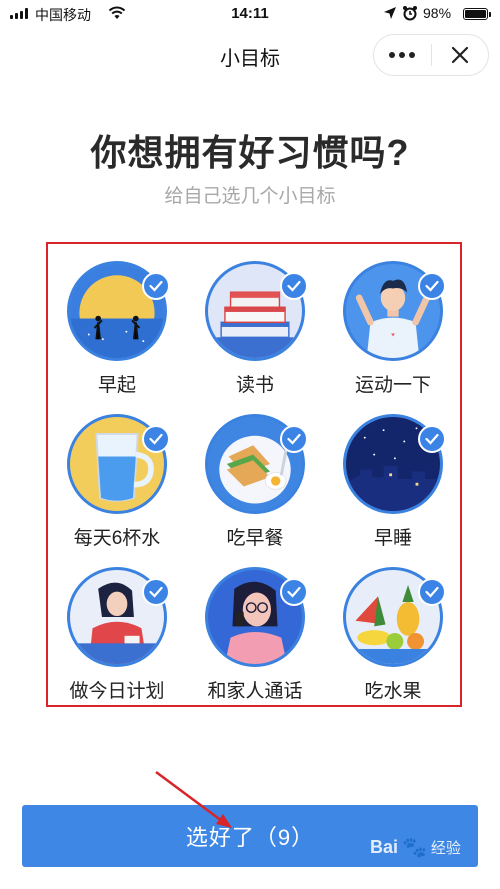 This screenshot has width=500, height=889. I want to click on paw-icon: 🐾, so click(414, 848).